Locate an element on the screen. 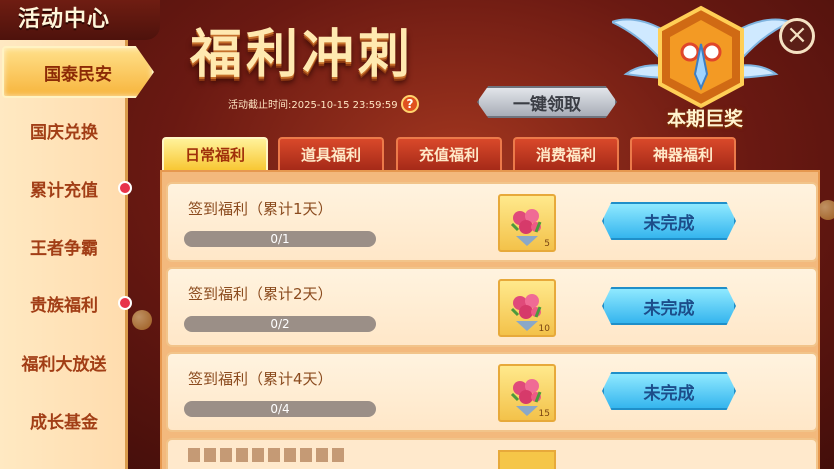 The image size is (834, 469). tab-label: 充值福利 is located at coordinates (448, 155).